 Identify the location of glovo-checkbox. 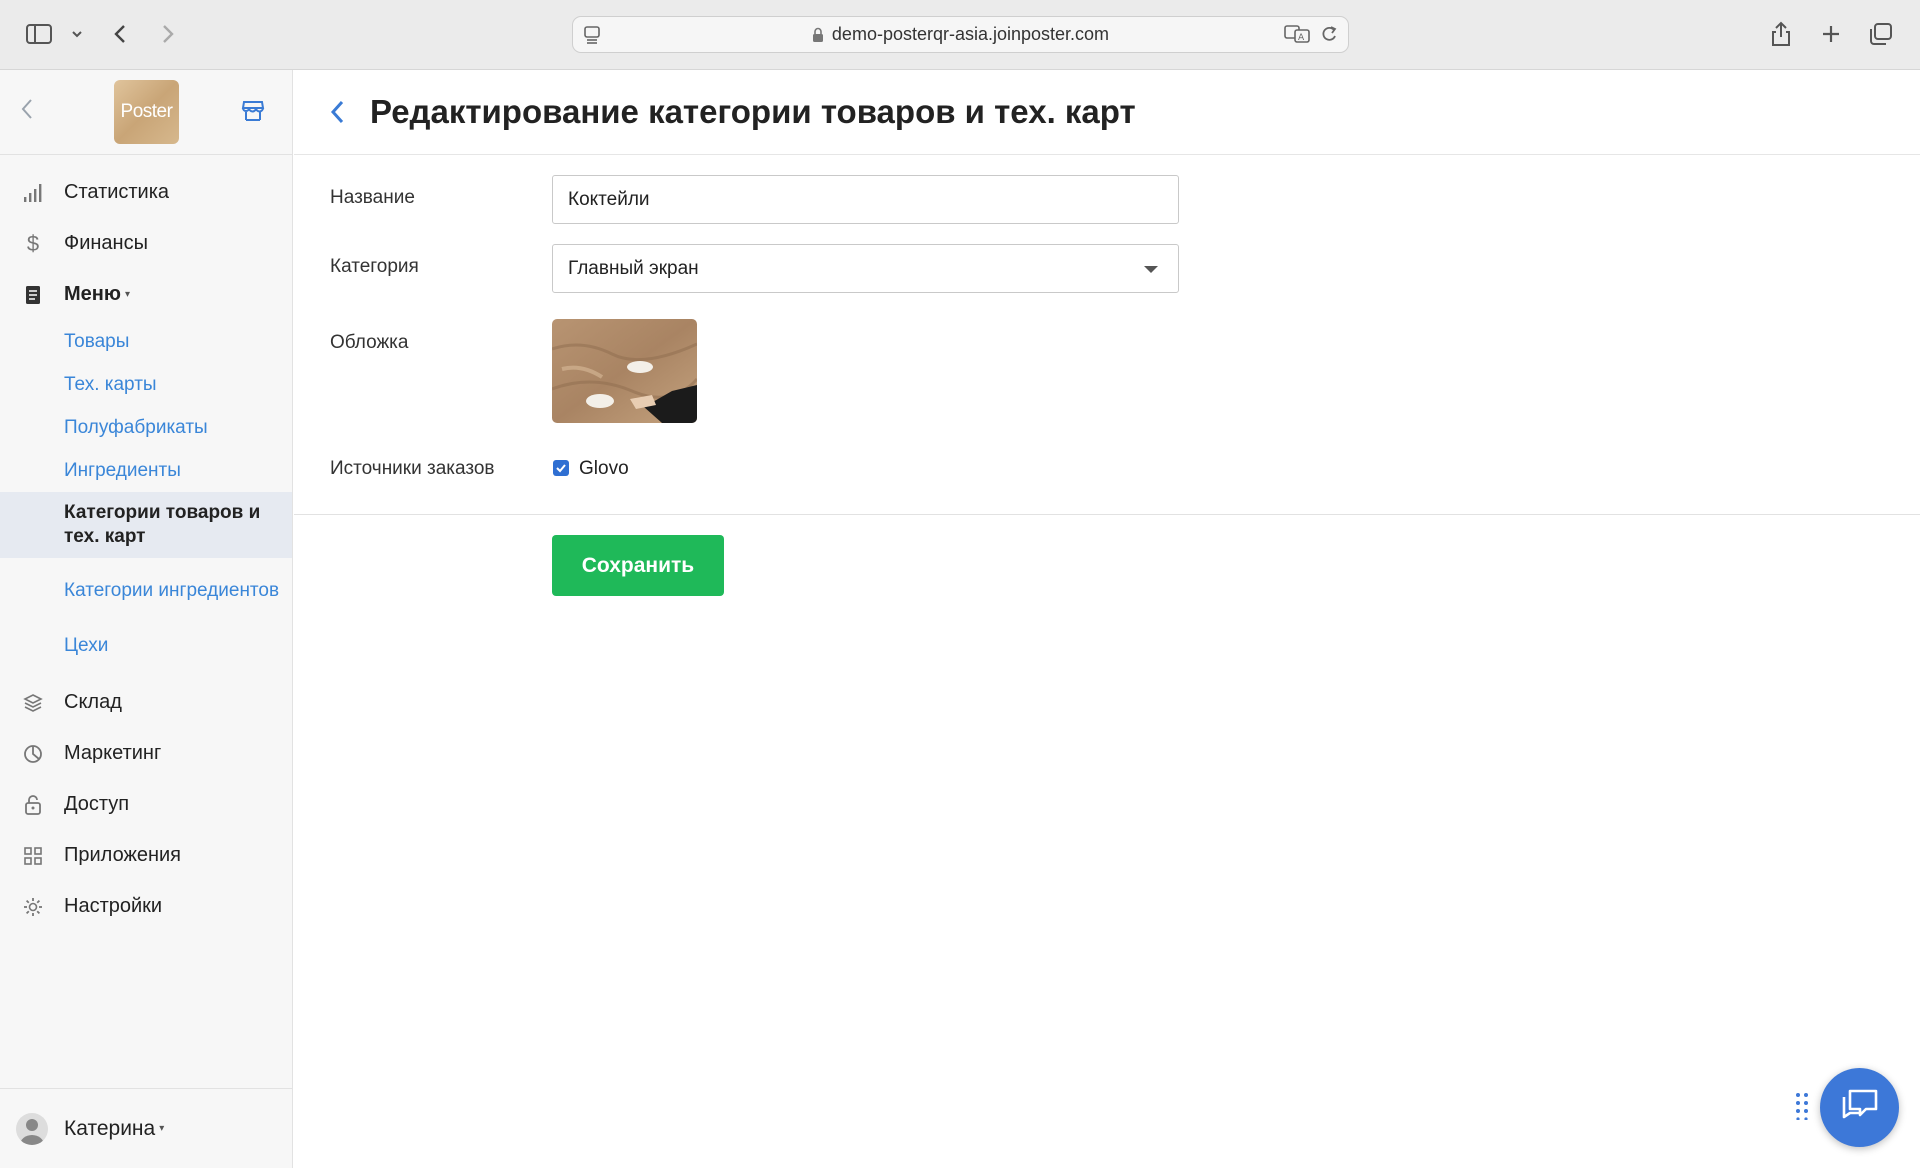
(561, 468).